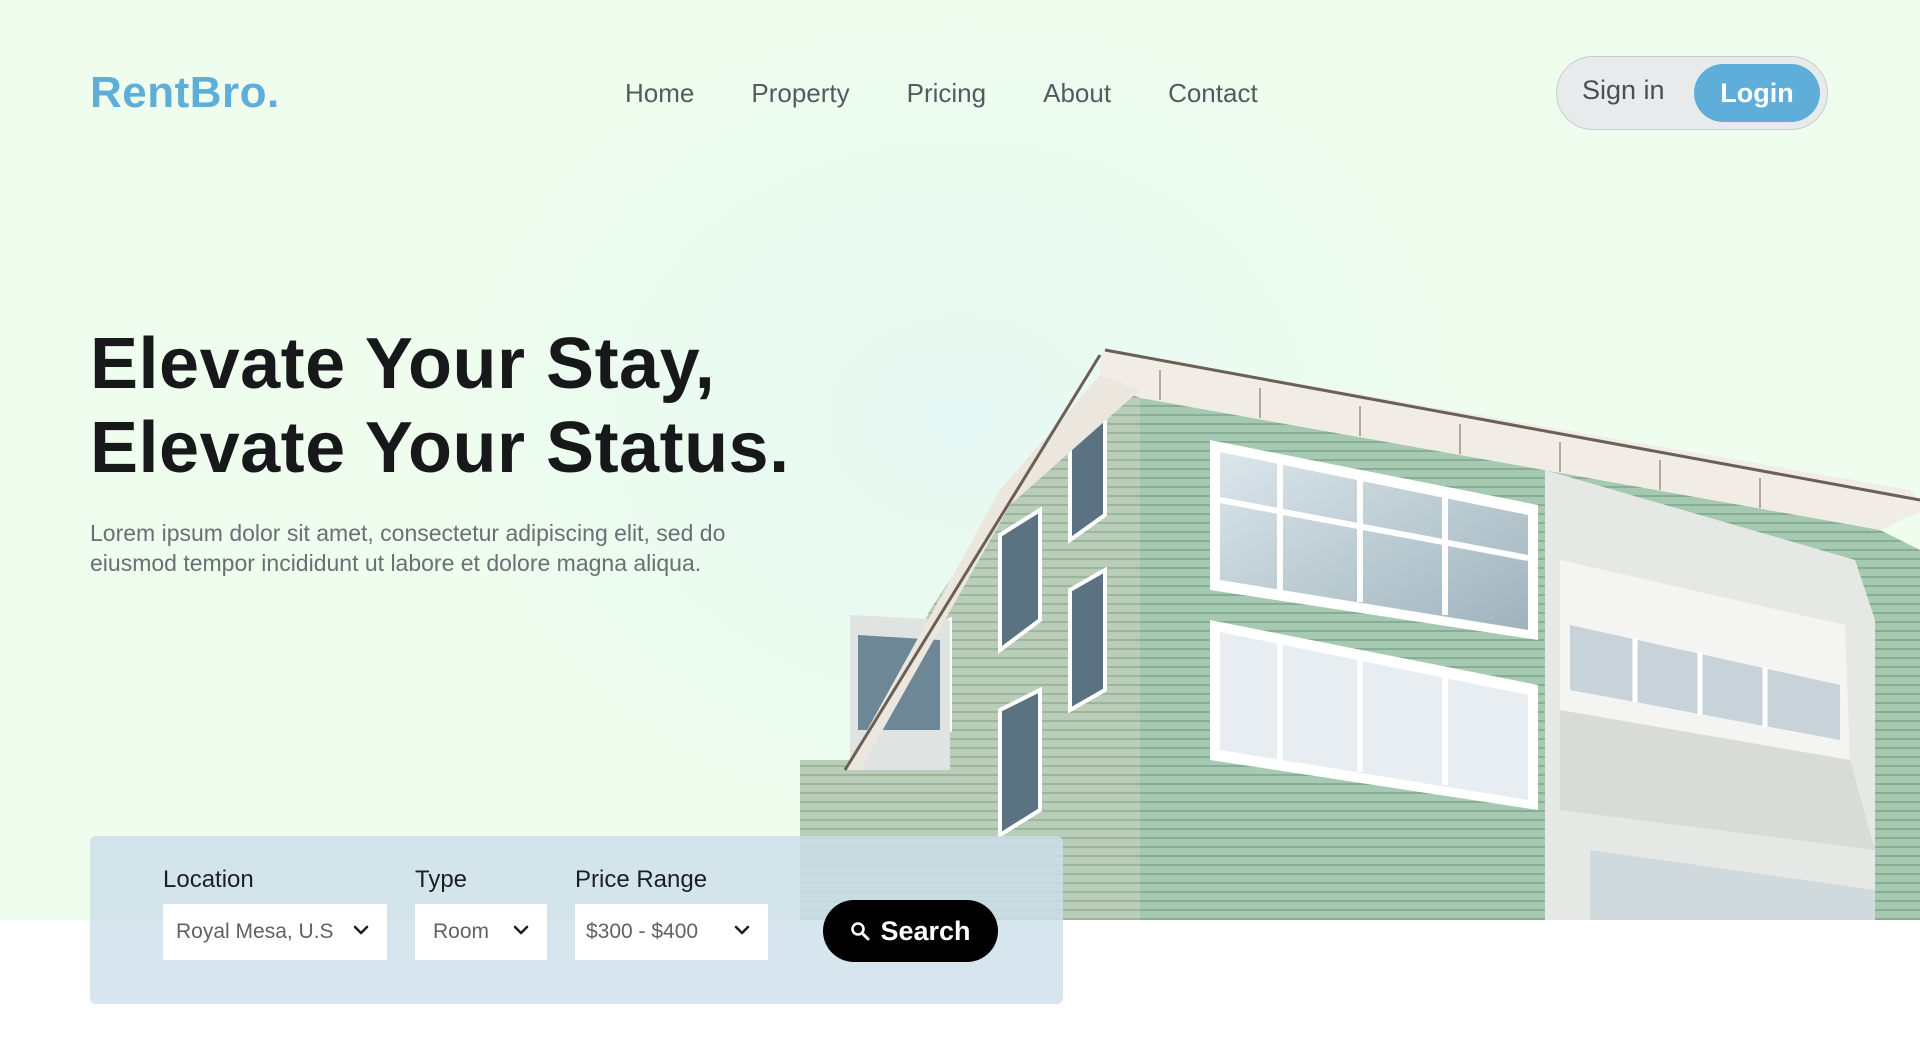 Image resolution: width=1920 pixels, height=1046 pixels. What do you see at coordinates (1213, 93) in the screenshot?
I see `nav-contact: Contact` at bounding box center [1213, 93].